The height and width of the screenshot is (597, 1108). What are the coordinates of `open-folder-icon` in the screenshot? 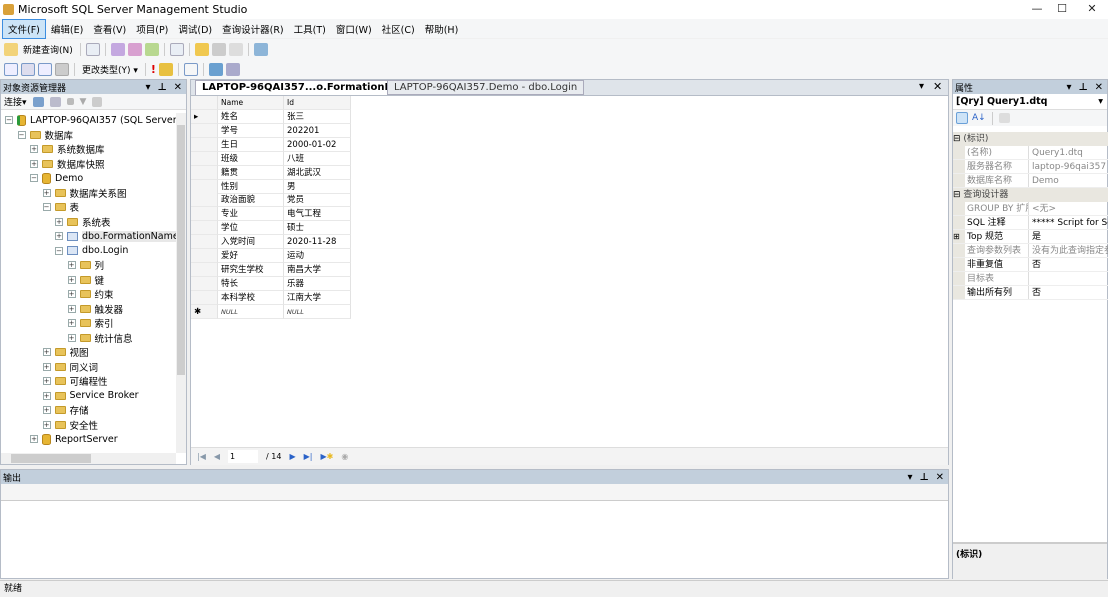 It's located at (201, 49).